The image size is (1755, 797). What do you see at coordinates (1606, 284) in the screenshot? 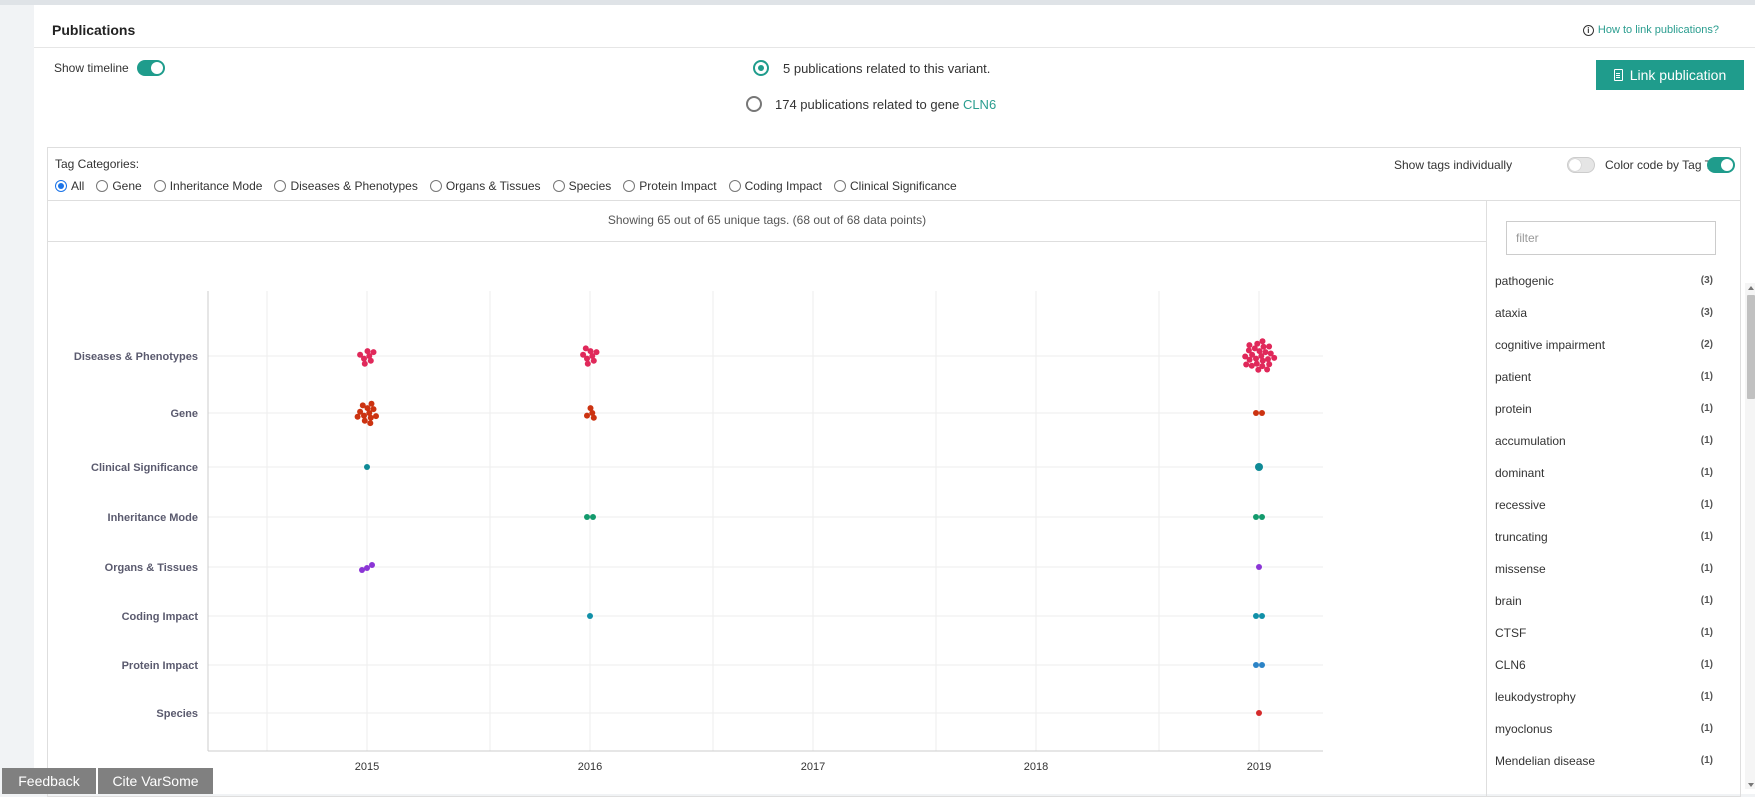
I see `tag-list-item: pathogenic (3)` at bounding box center [1606, 284].